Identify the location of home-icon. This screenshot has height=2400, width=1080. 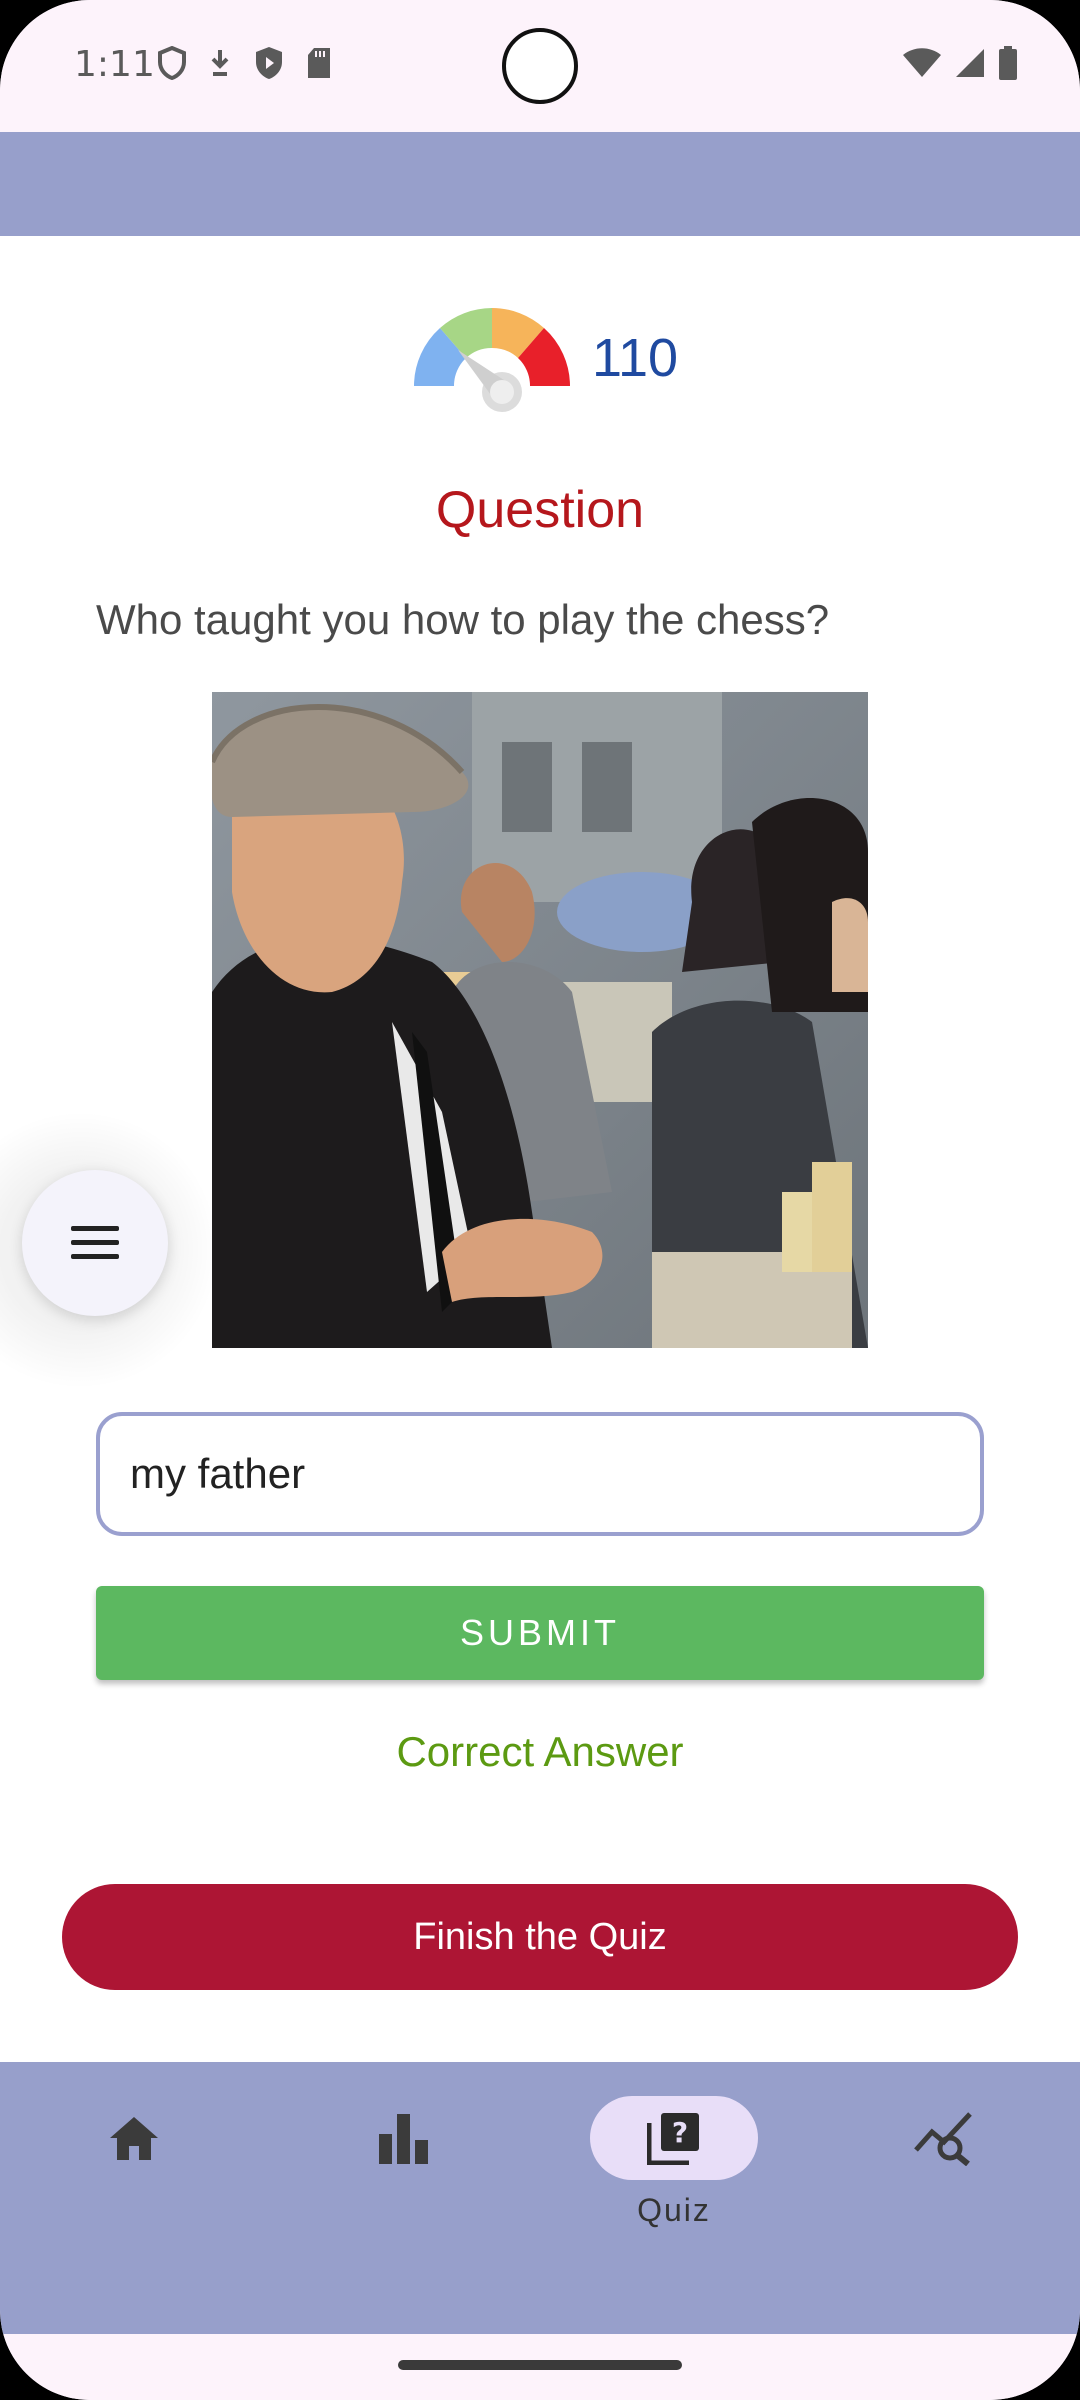
(134, 2138).